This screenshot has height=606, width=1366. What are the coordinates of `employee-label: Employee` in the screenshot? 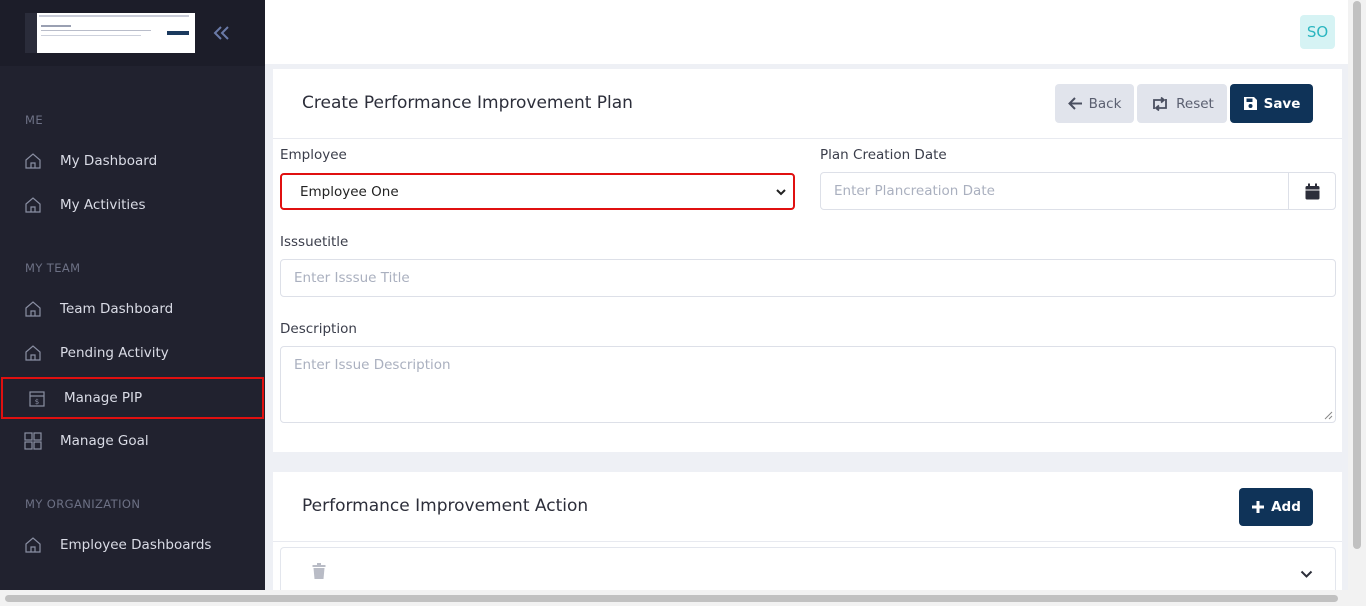 It's located at (313, 155).